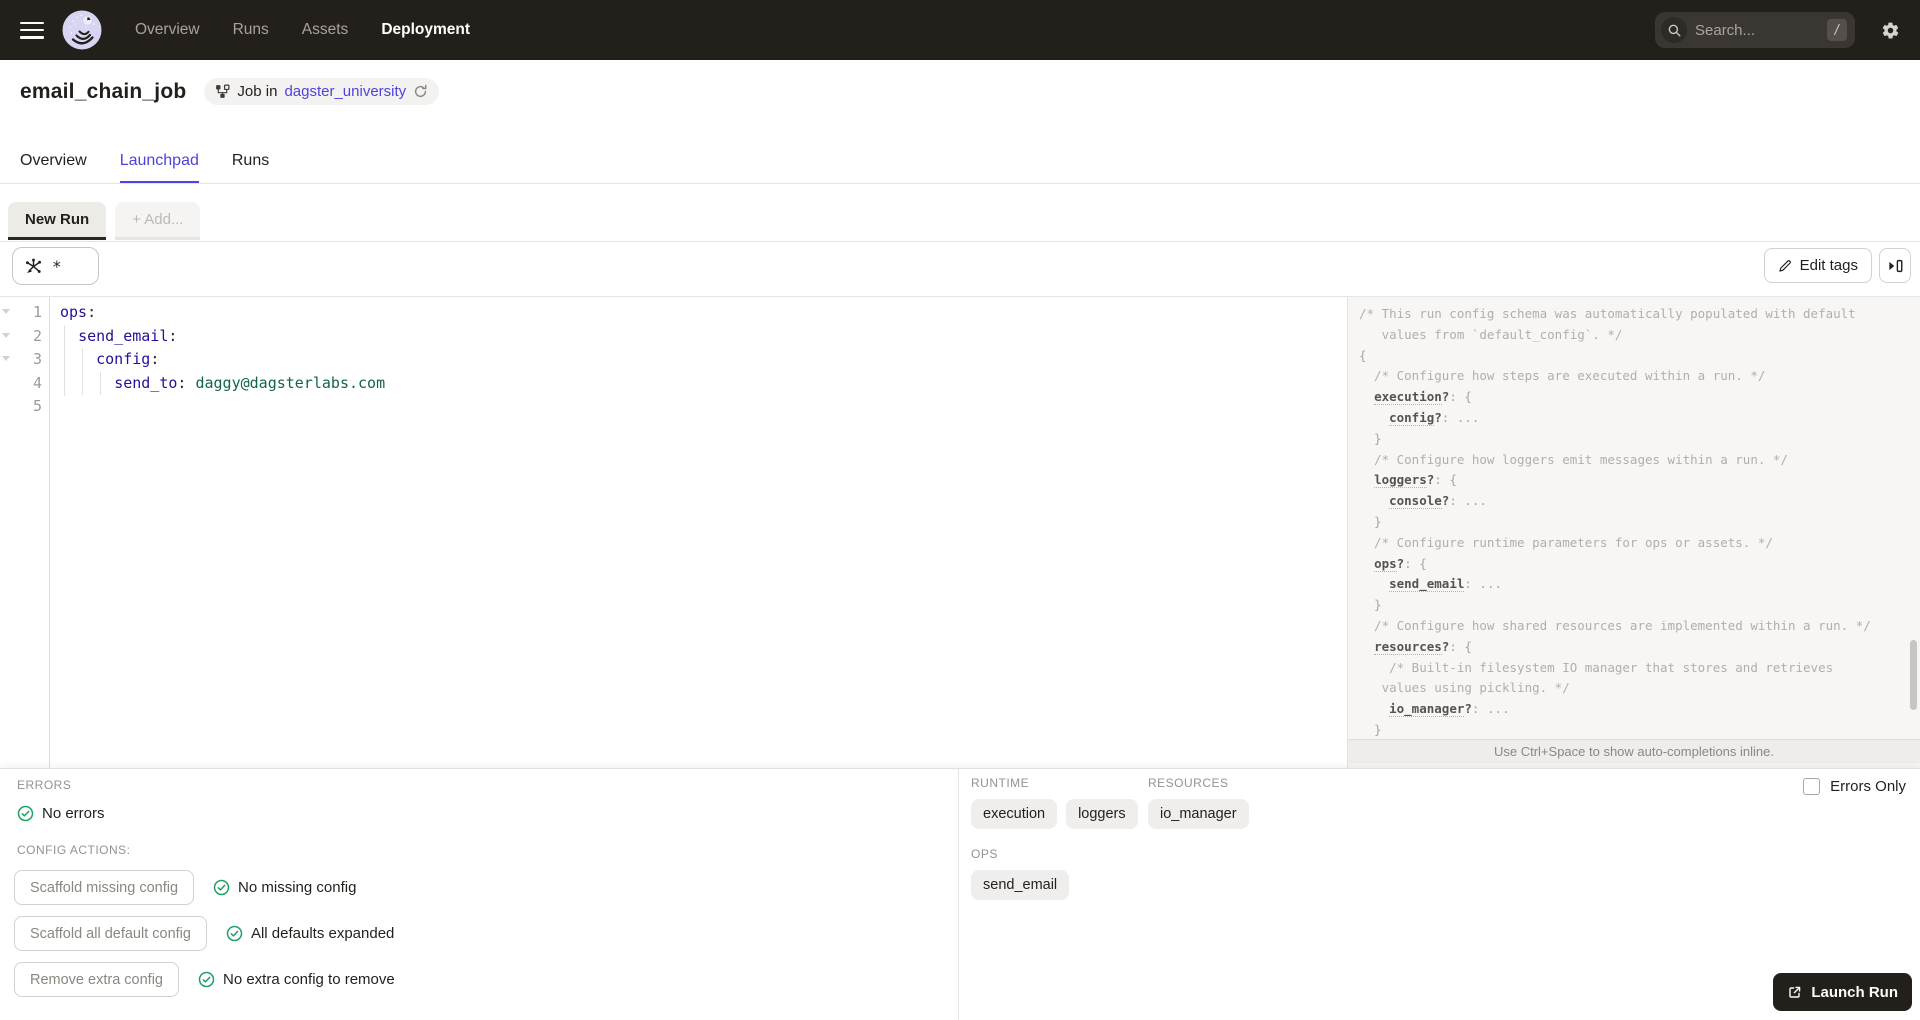  Describe the element at coordinates (96, 979) in the screenshot. I see `remove-extra-config-button: Remove extra config` at that location.